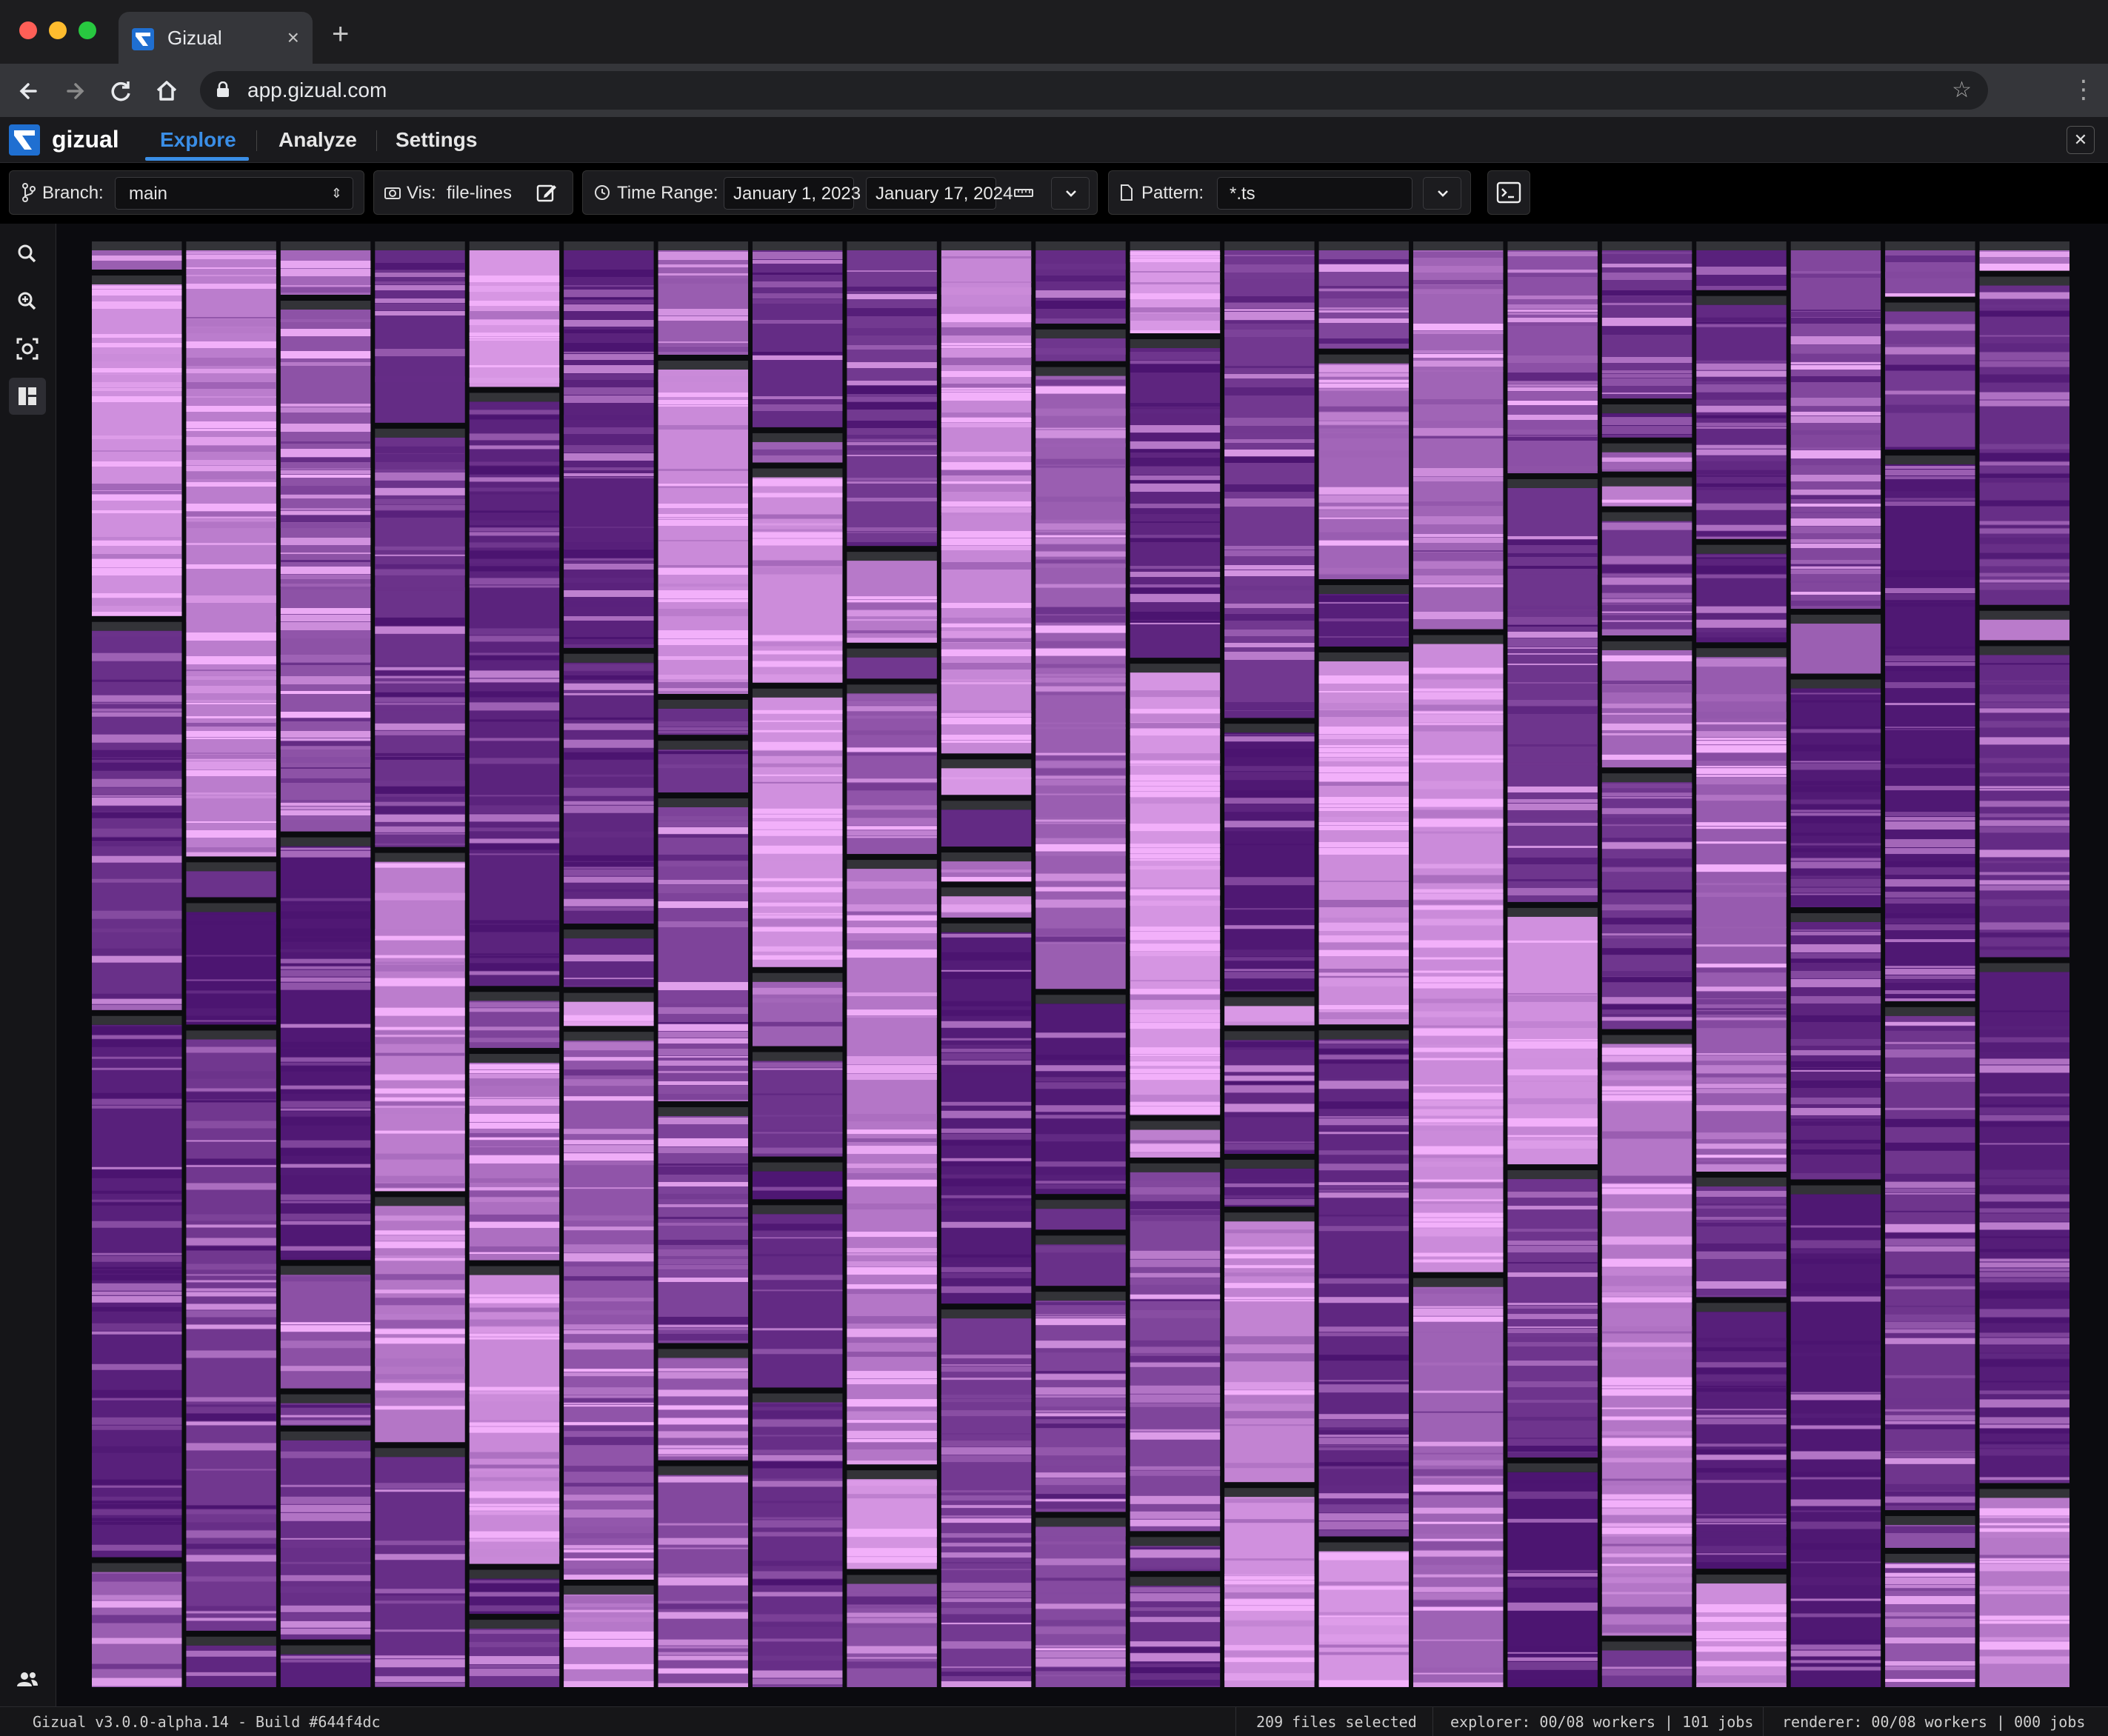 This screenshot has width=2108, height=1736. What do you see at coordinates (317, 140) in the screenshot?
I see `tab-analyze: Analyze` at bounding box center [317, 140].